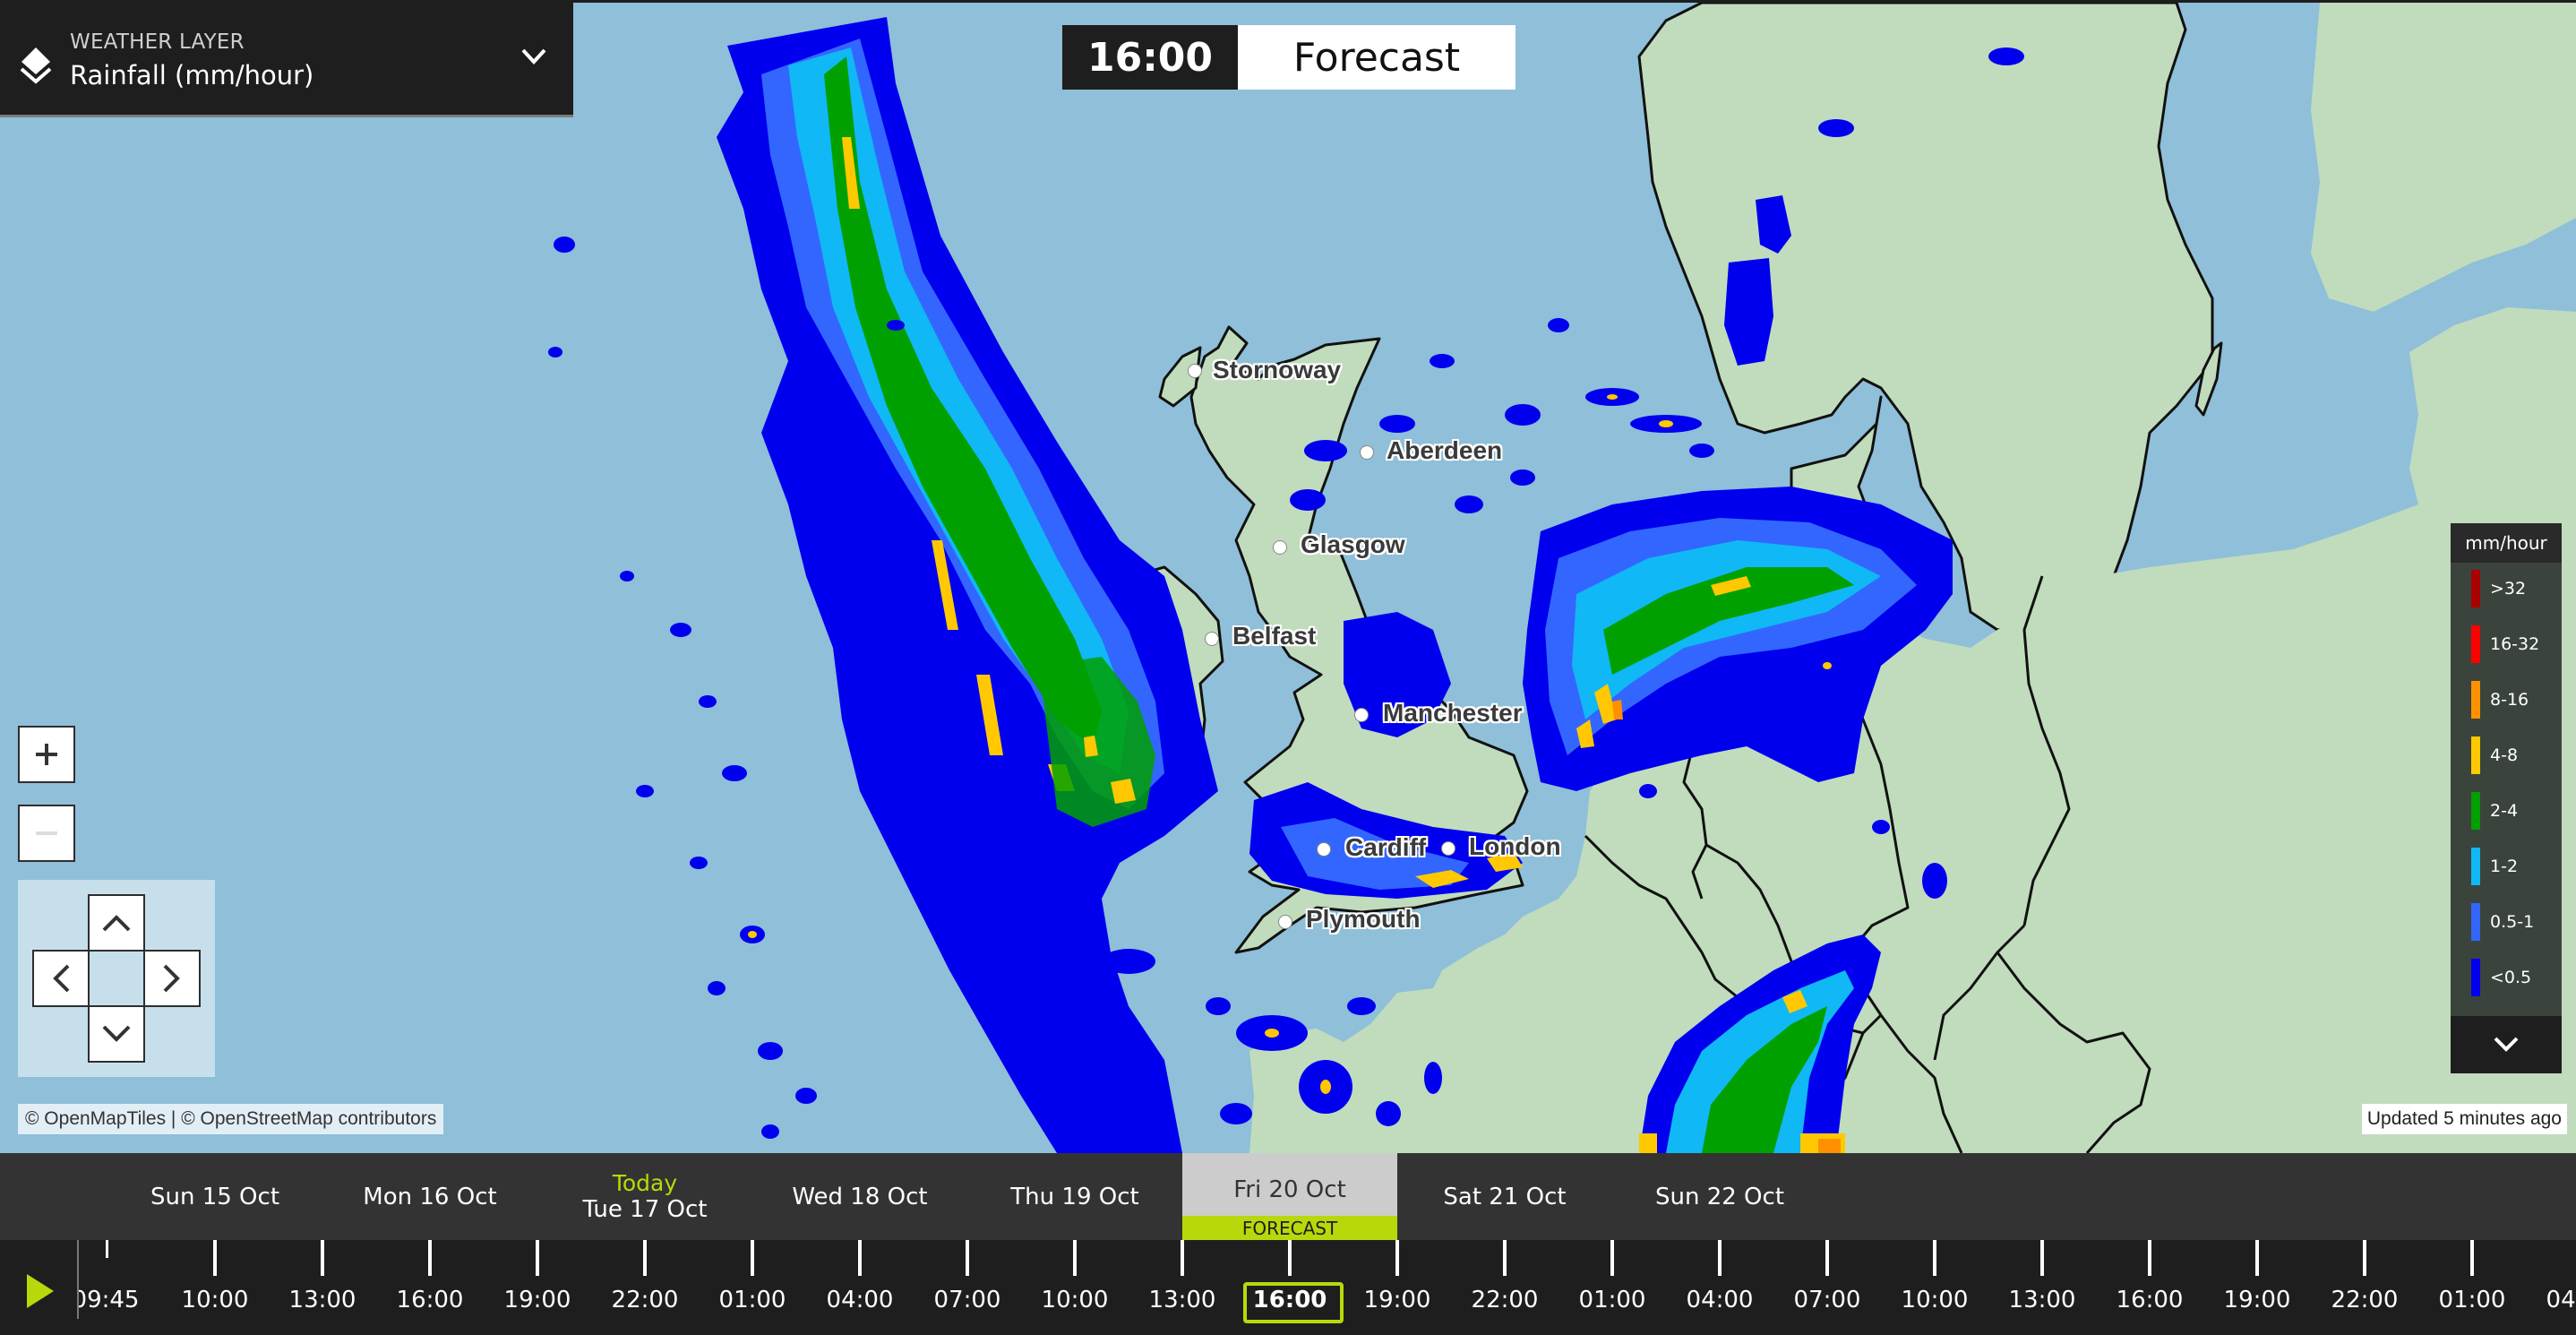 This screenshot has height=1335, width=2576. What do you see at coordinates (2504, 811) in the screenshot?
I see `legend-label: 2-4` at bounding box center [2504, 811].